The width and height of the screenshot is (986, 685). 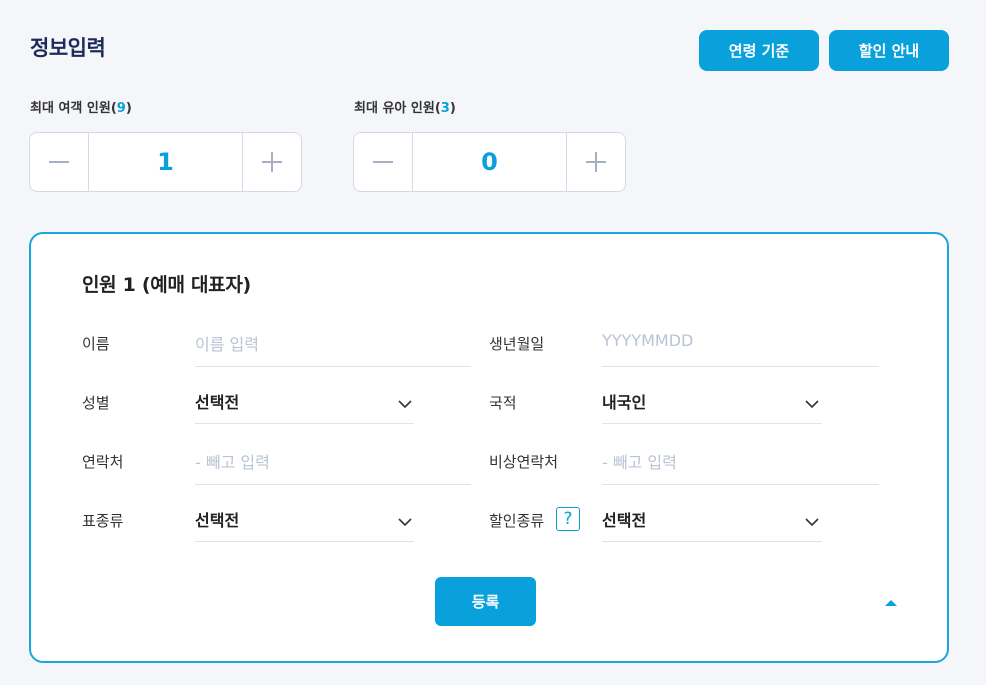 What do you see at coordinates (333, 366) in the screenshot?
I see `name-underline` at bounding box center [333, 366].